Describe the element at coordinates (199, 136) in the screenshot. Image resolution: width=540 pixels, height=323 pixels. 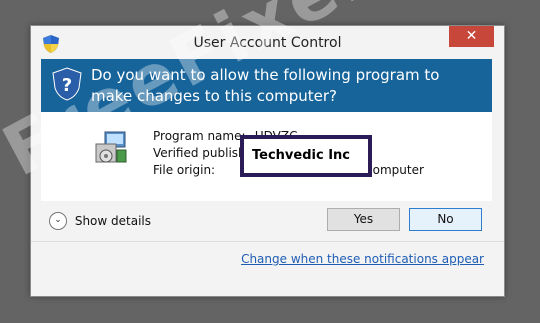
I see `program-name-label: Program name:` at that location.